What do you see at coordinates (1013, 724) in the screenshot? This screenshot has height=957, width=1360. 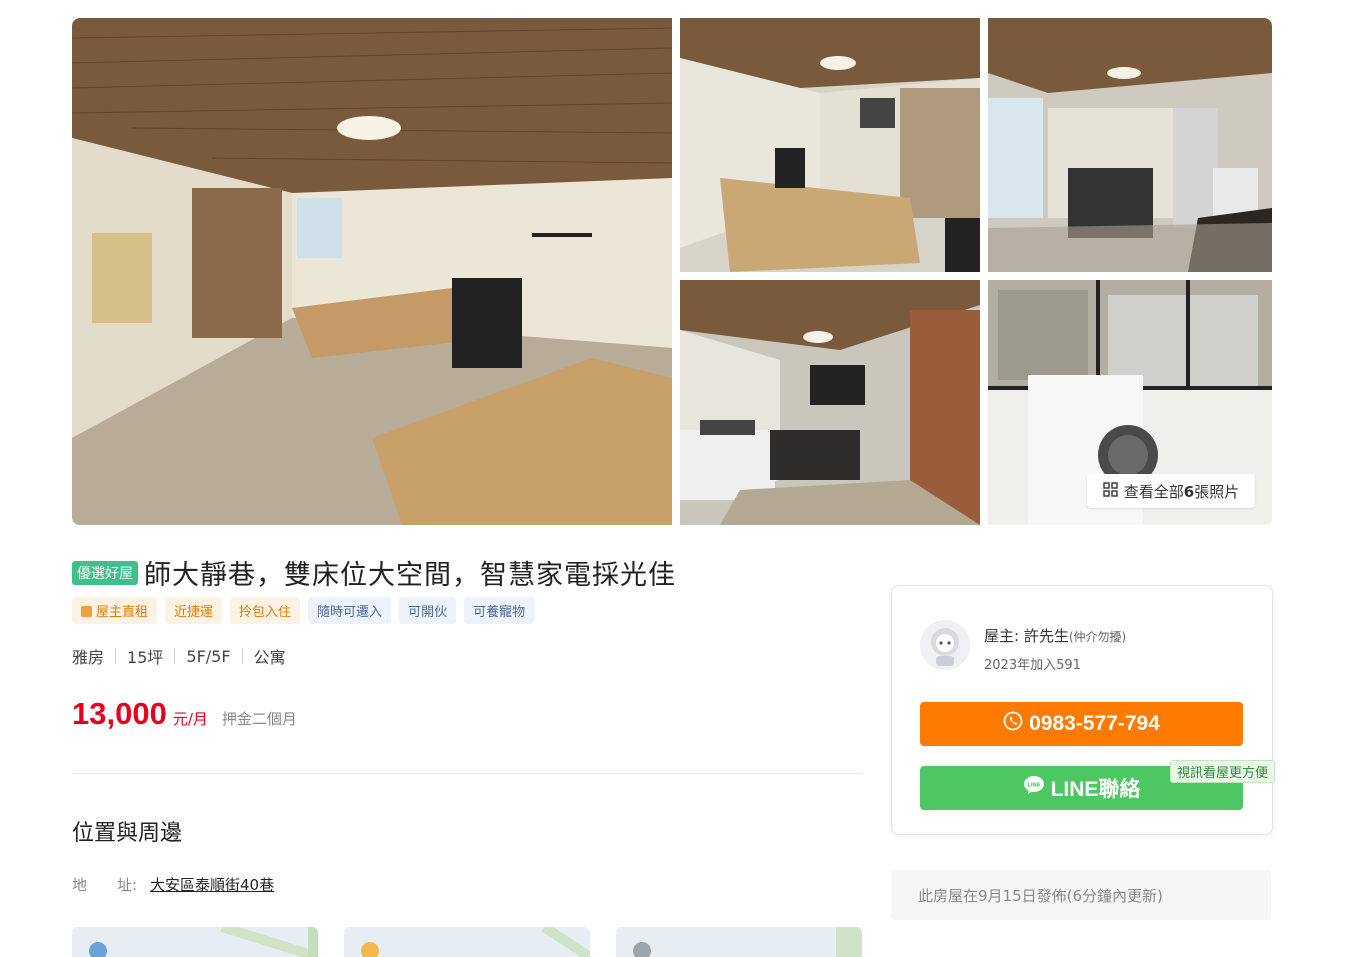 I see `phone-icon` at bounding box center [1013, 724].